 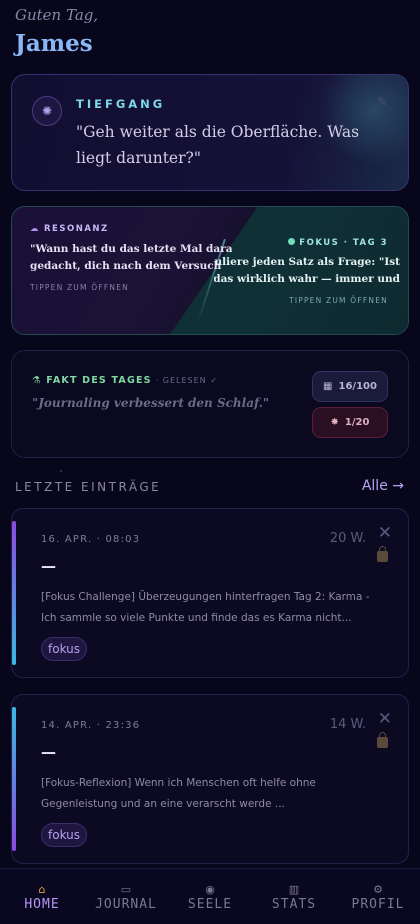 I want to click on spark-icon: ✸, so click(x=334, y=422).